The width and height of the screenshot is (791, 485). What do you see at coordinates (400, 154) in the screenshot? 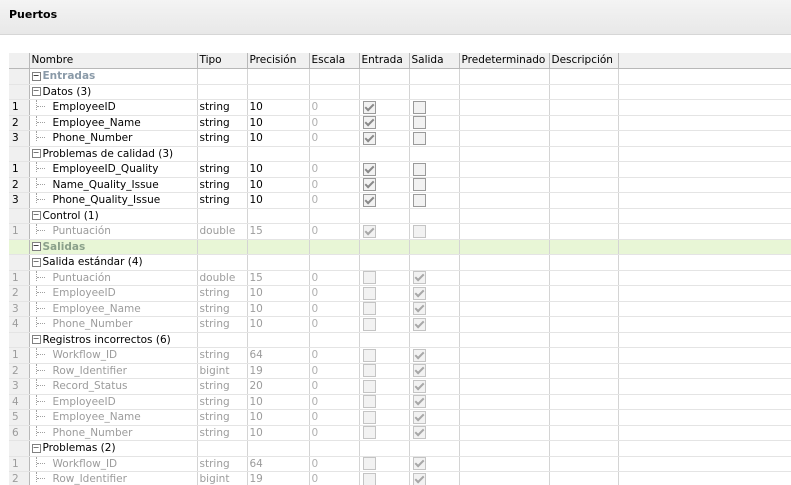
I see `group-row: − Problemas de calidad (3)` at bounding box center [400, 154].